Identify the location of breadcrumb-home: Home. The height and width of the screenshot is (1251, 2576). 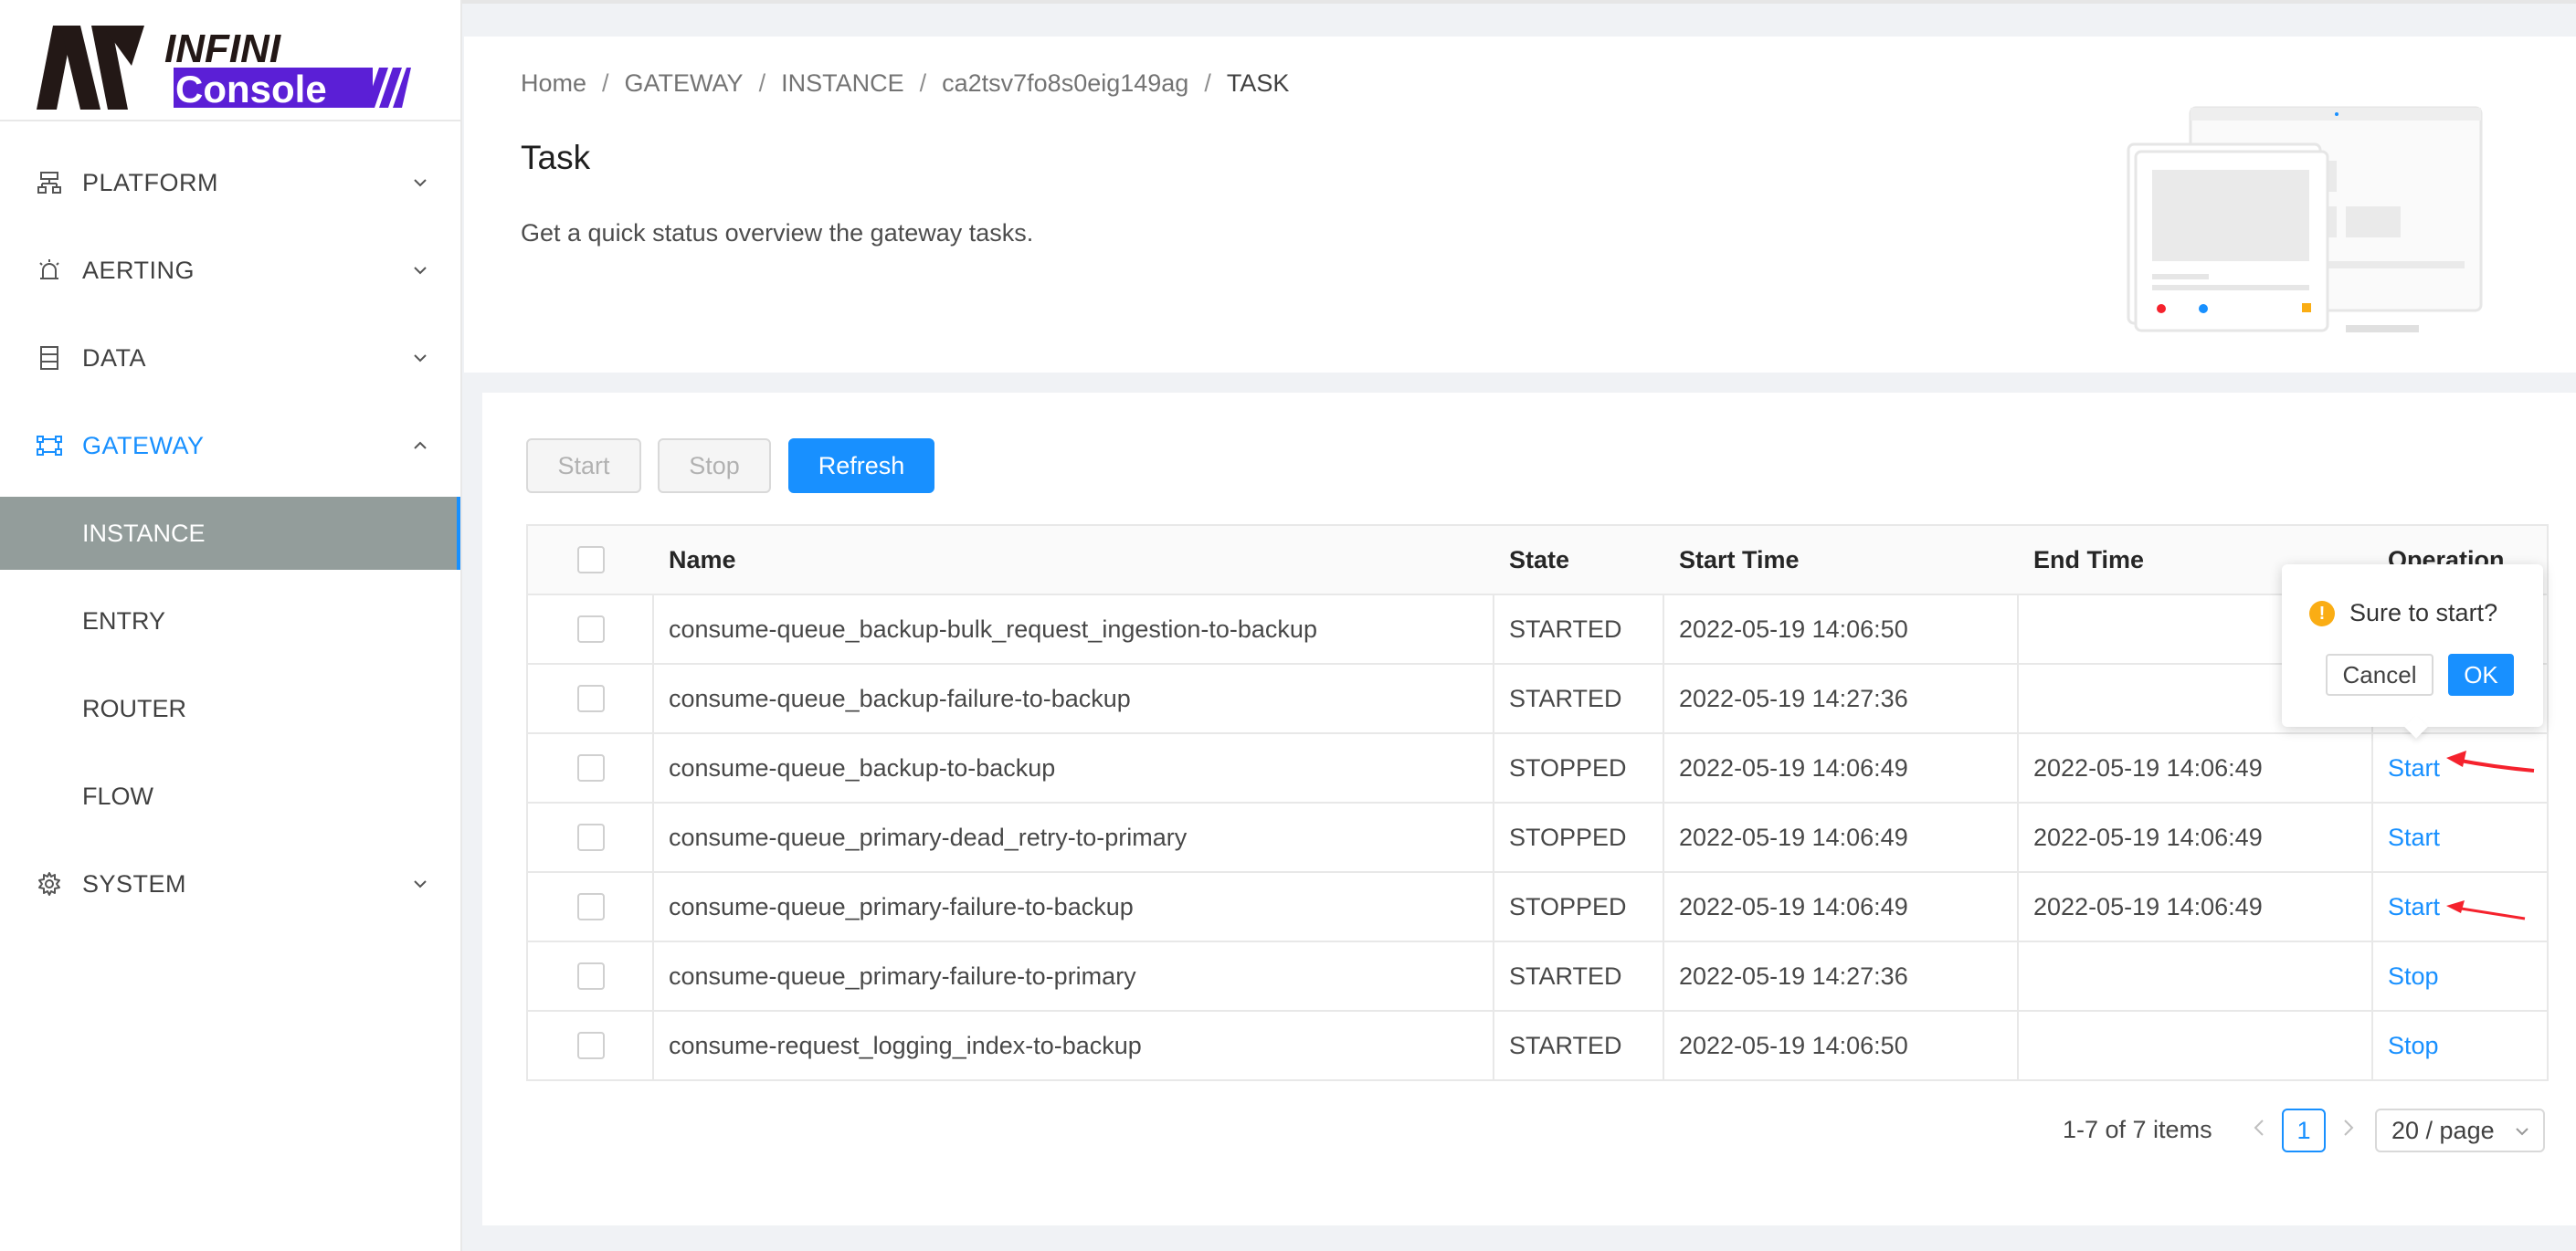
(553, 83).